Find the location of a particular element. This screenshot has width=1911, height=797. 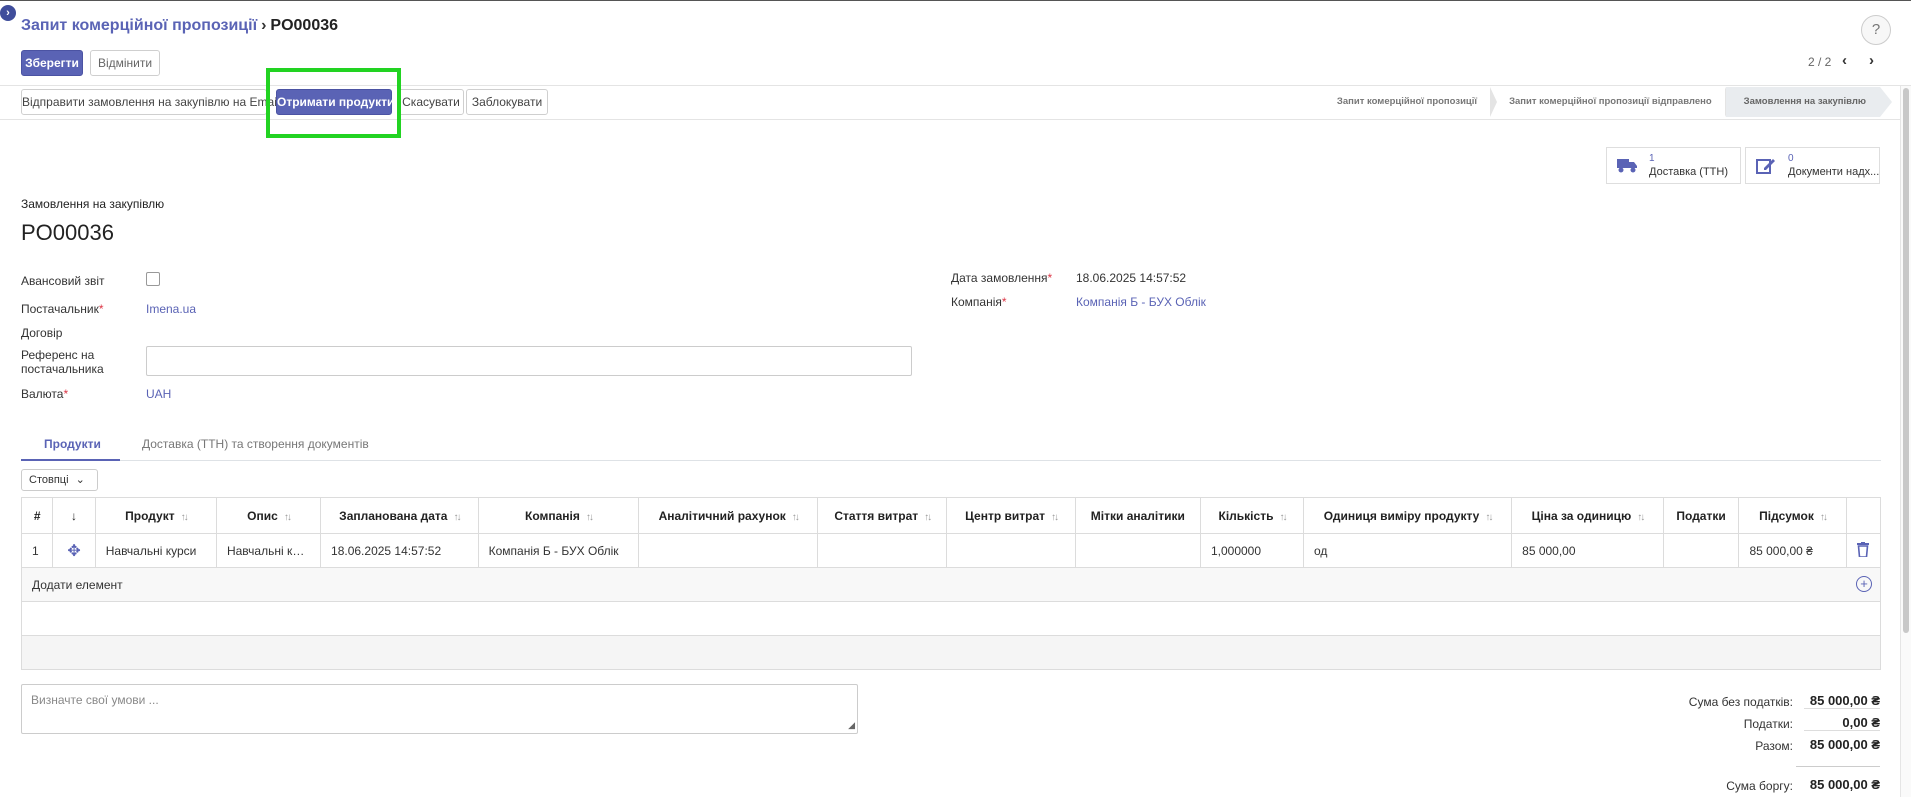

breadcrumb-parent: Запит комерційної пропозиції is located at coordinates (139, 25).